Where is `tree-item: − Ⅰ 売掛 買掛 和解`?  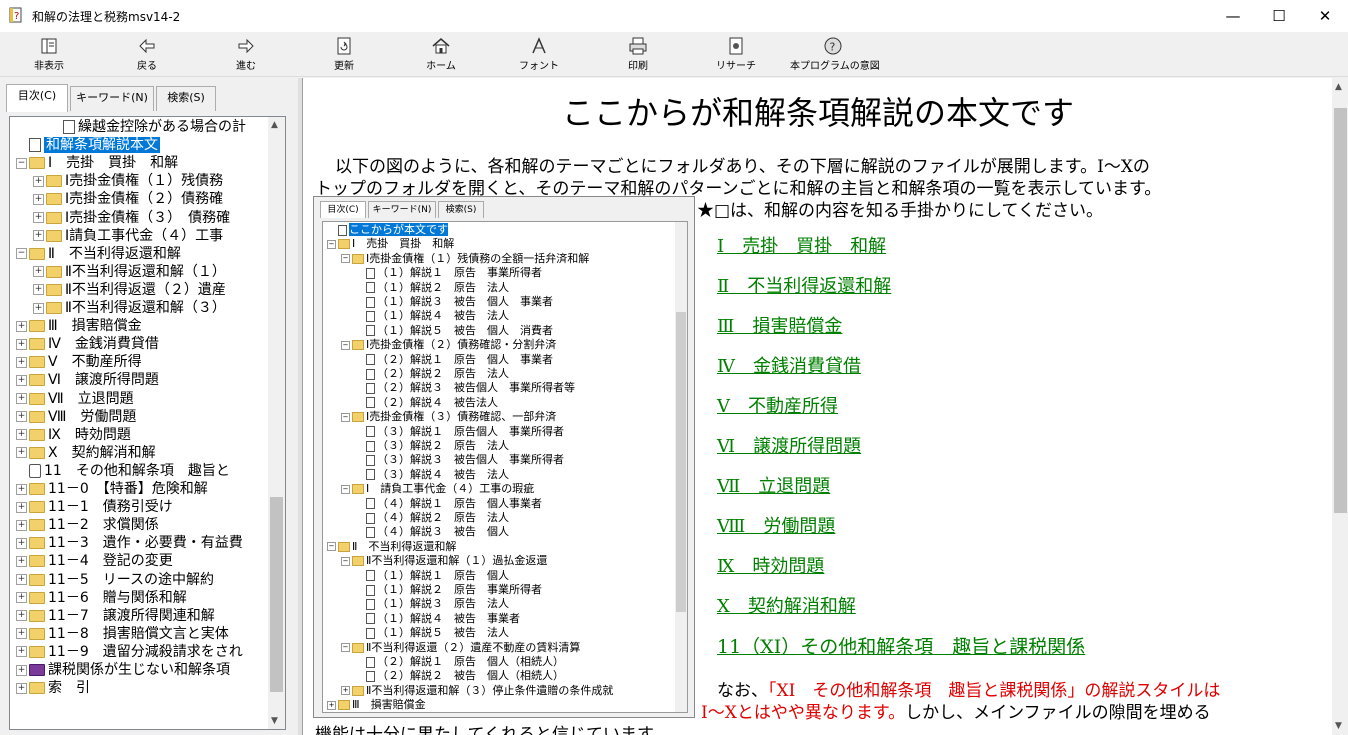 tree-item: − Ⅰ 売掛 買掛 和解 is located at coordinates (97, 163).